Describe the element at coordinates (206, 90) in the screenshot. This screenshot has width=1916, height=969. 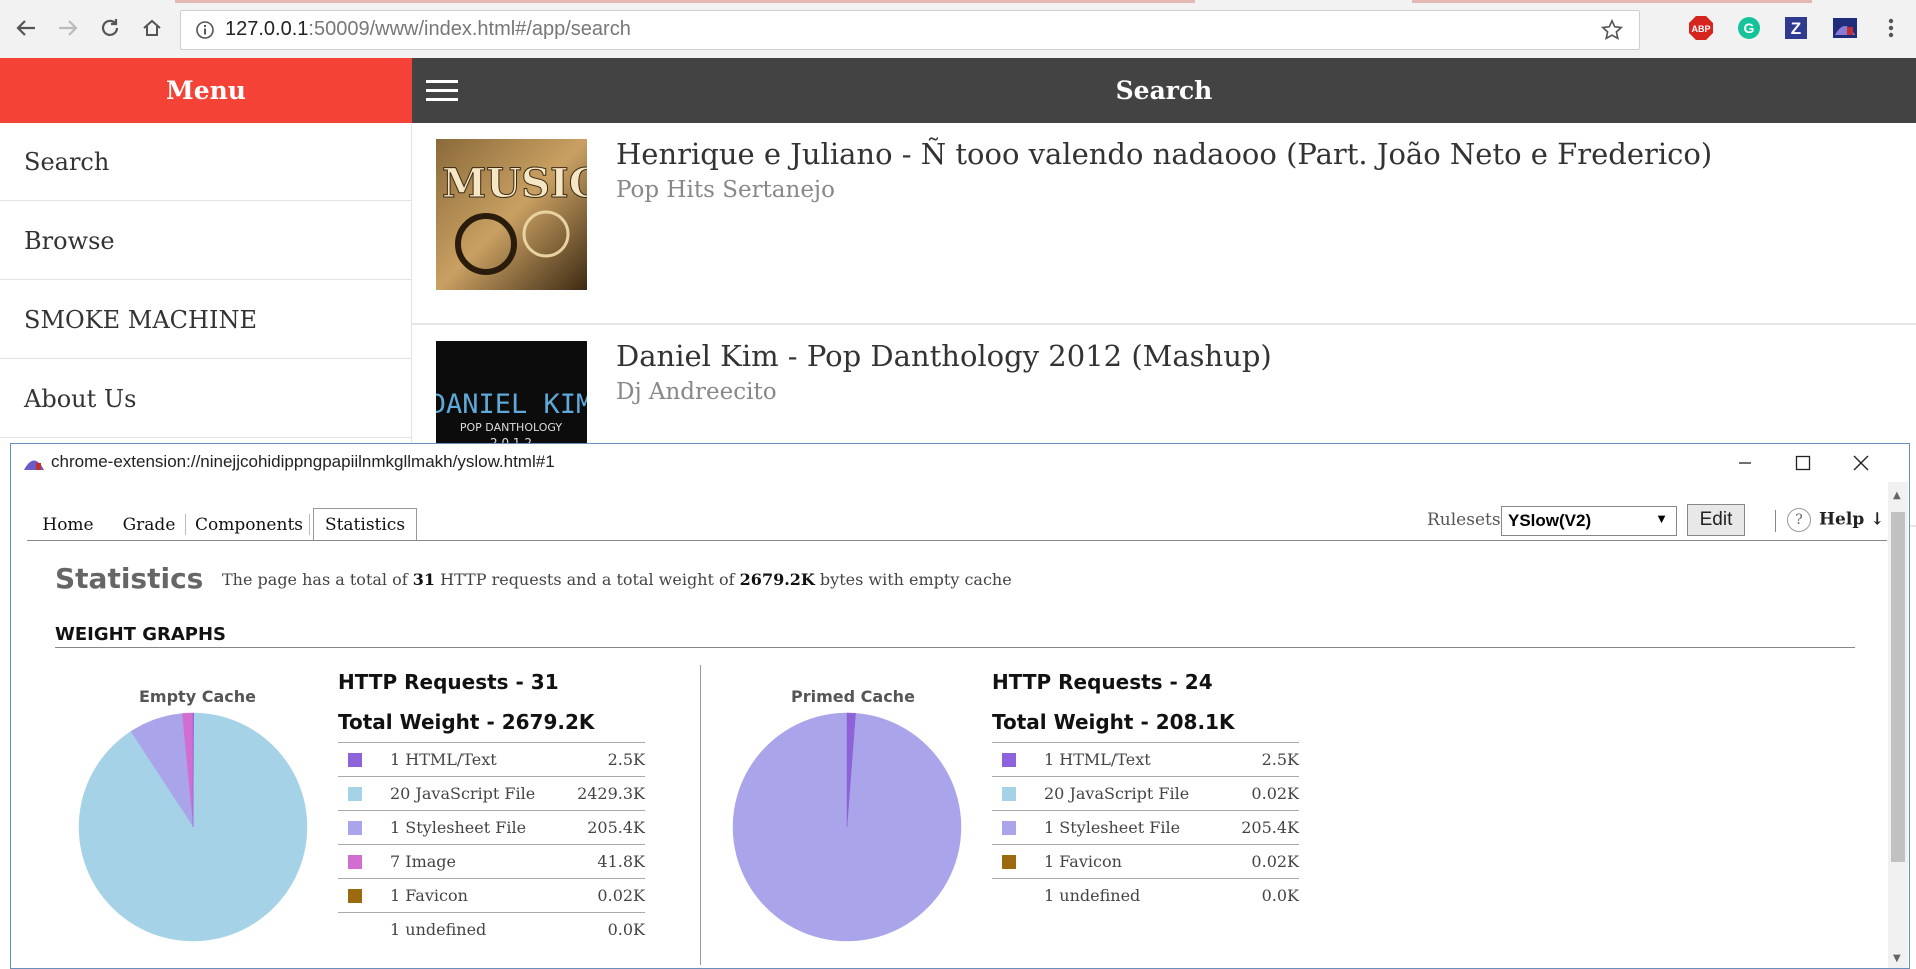
I see `menu-header: Menu` at that location.